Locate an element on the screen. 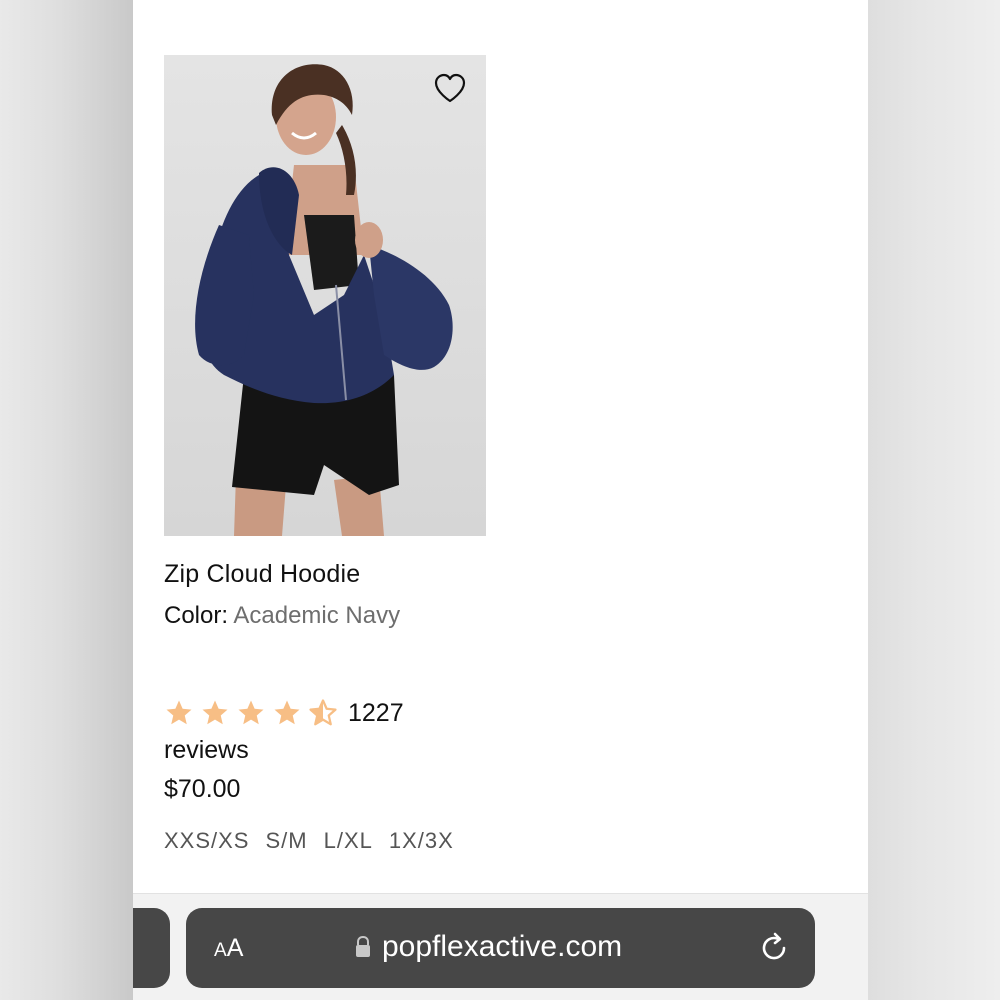 The height and width of the screenshot is (1000, 1000). previous-tab-button is located at coordinates (151, 948).